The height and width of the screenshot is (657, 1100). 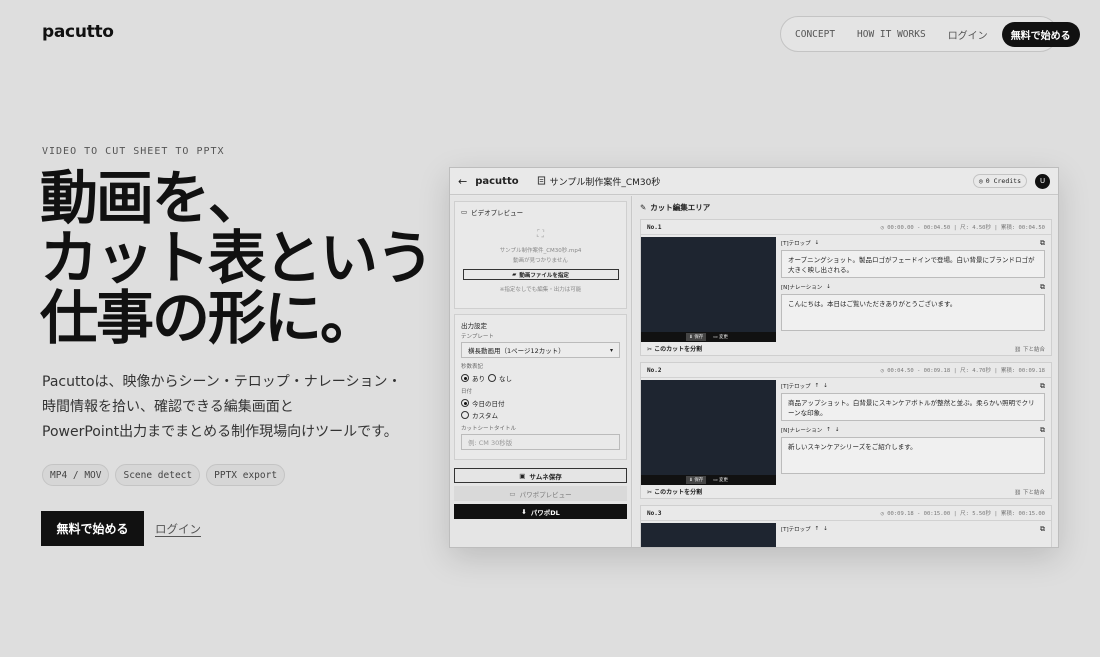 What do you see at coordinates (654, 513) in the screenshot?
I see `cut-number: No.3` at bounding box center [654, 513].